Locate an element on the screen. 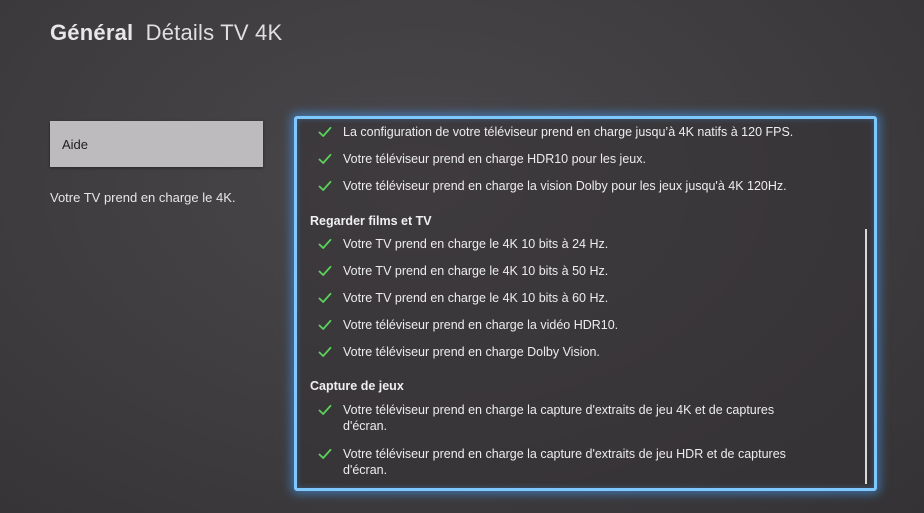 This screenshot has height=513, width=924. group-title: Regarder films et TV is located at coordinates (371, 221).